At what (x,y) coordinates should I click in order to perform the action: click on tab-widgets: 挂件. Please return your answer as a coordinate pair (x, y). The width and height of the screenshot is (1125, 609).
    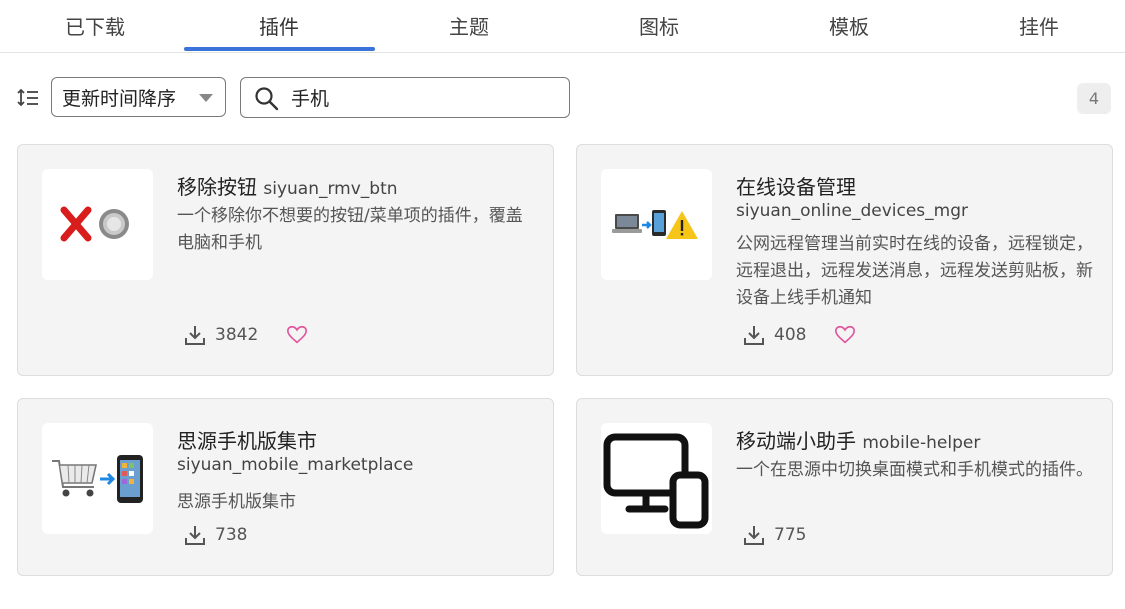
    Looking at the image, I should click on (1034, 25).